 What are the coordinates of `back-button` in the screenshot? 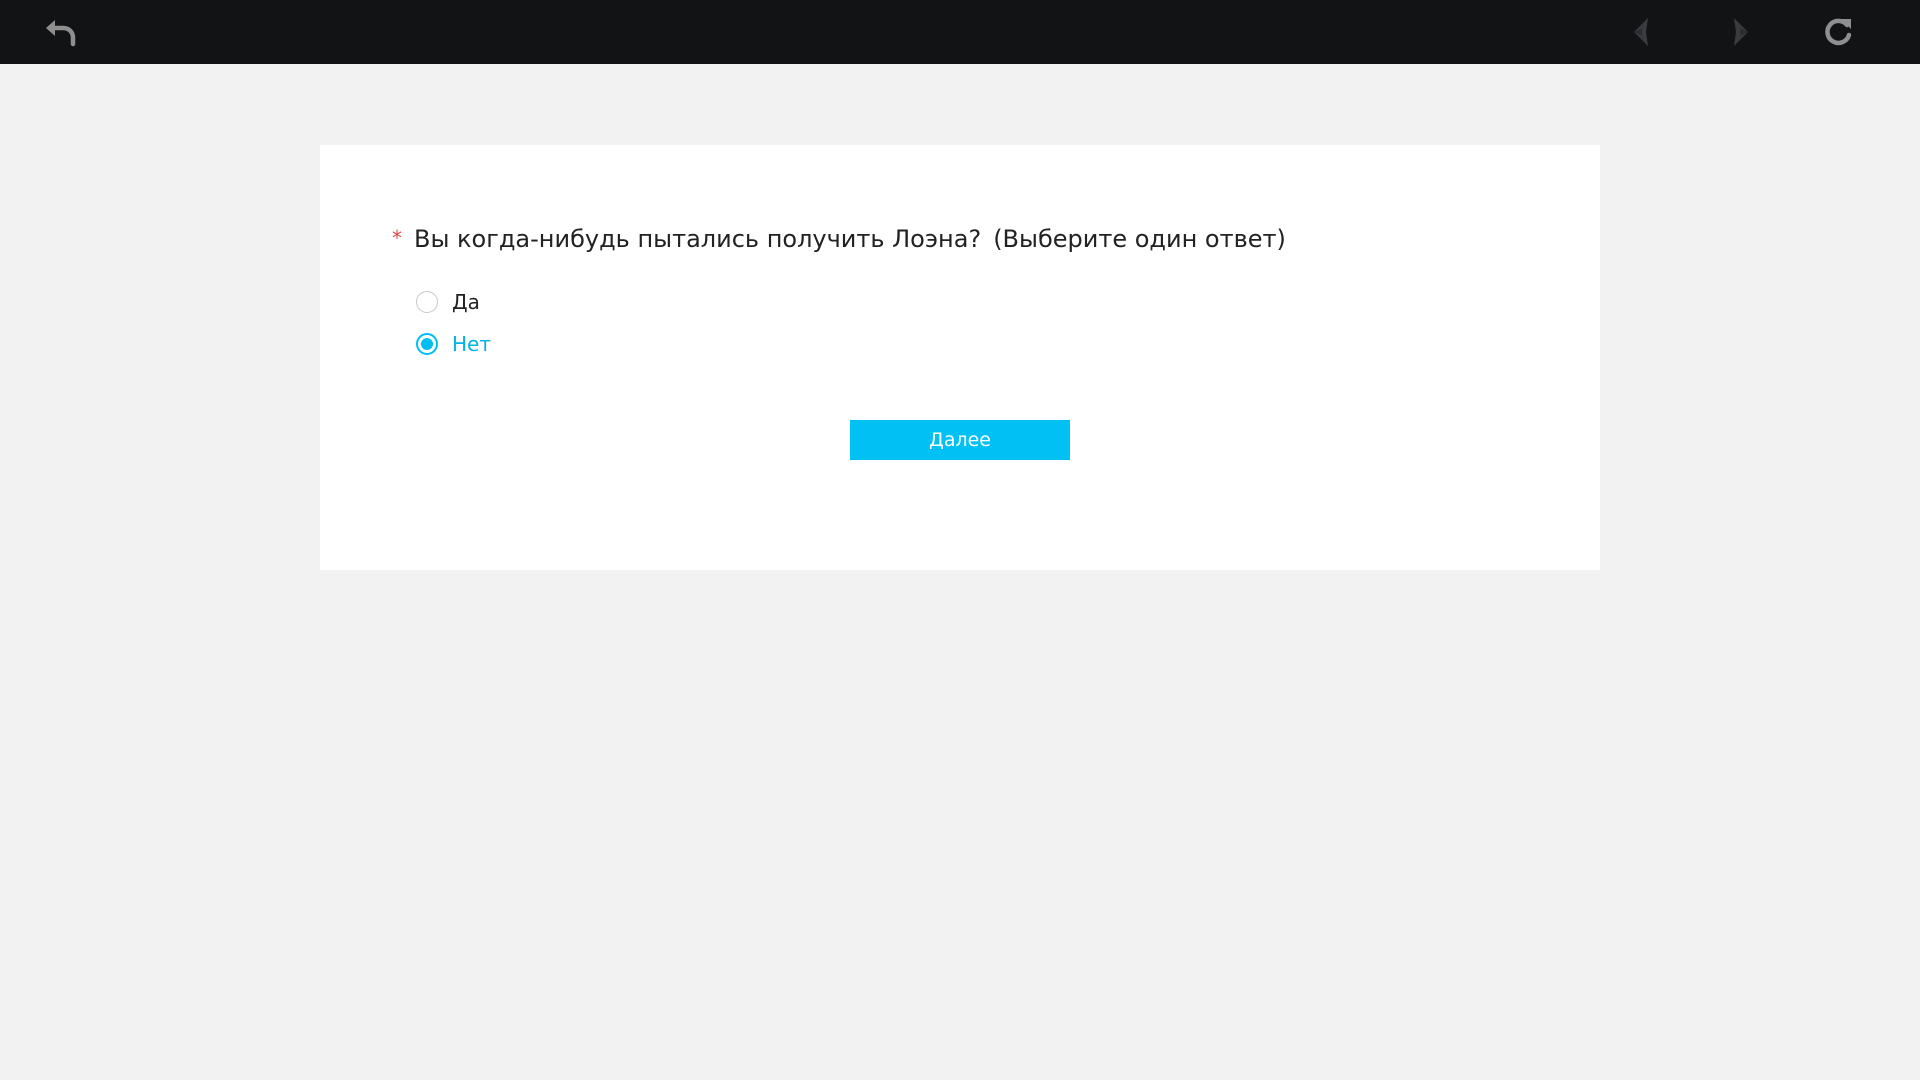 It's located at (60, 32).